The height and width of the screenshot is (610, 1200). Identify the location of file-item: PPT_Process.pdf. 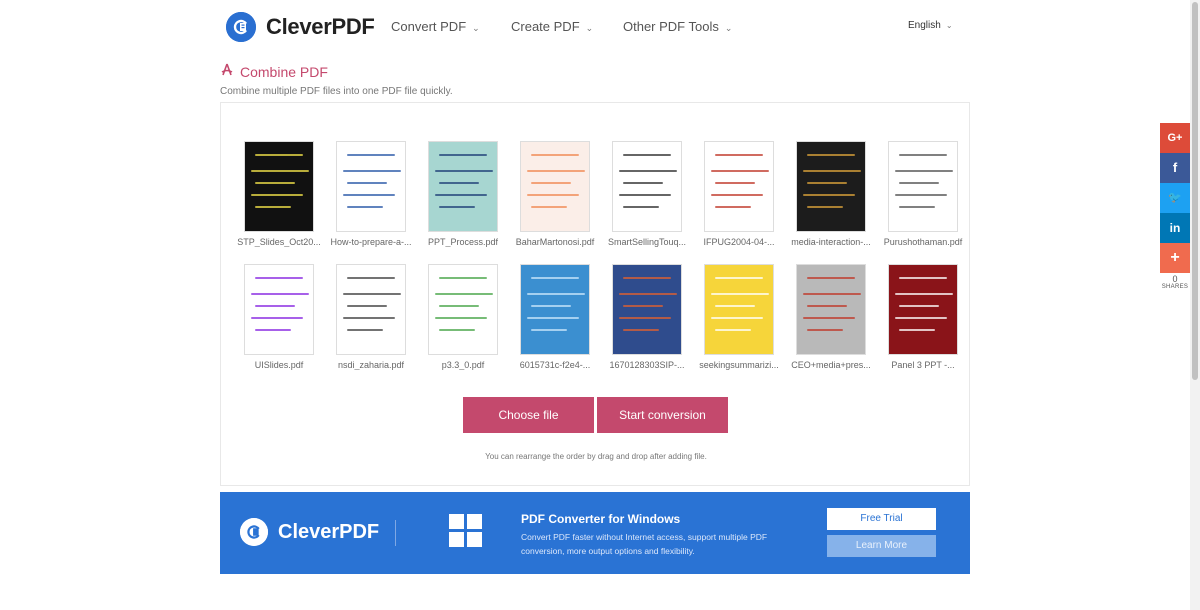
(463, 194).